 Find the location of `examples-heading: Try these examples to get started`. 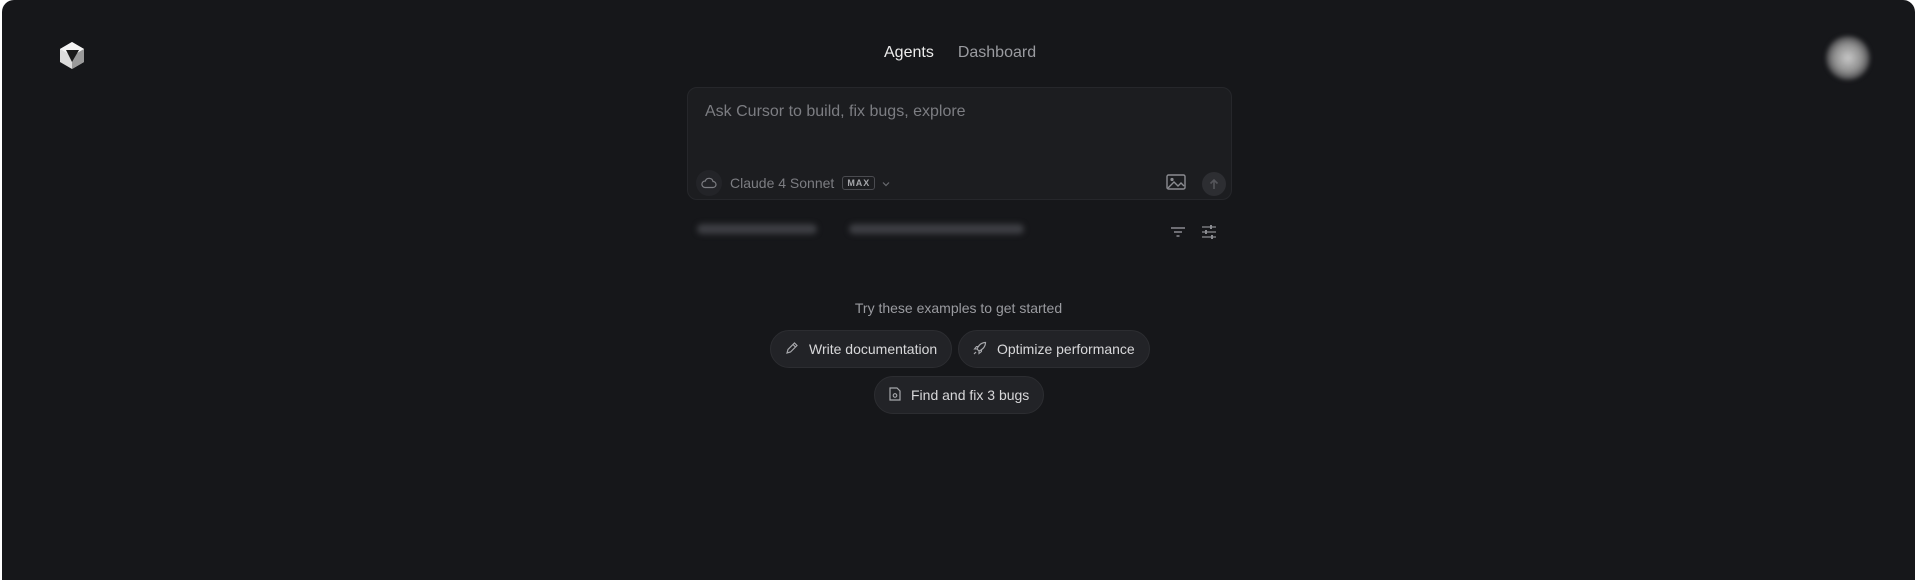

examples-heading: Try these examples to get started is located at coordinates (958, 308).